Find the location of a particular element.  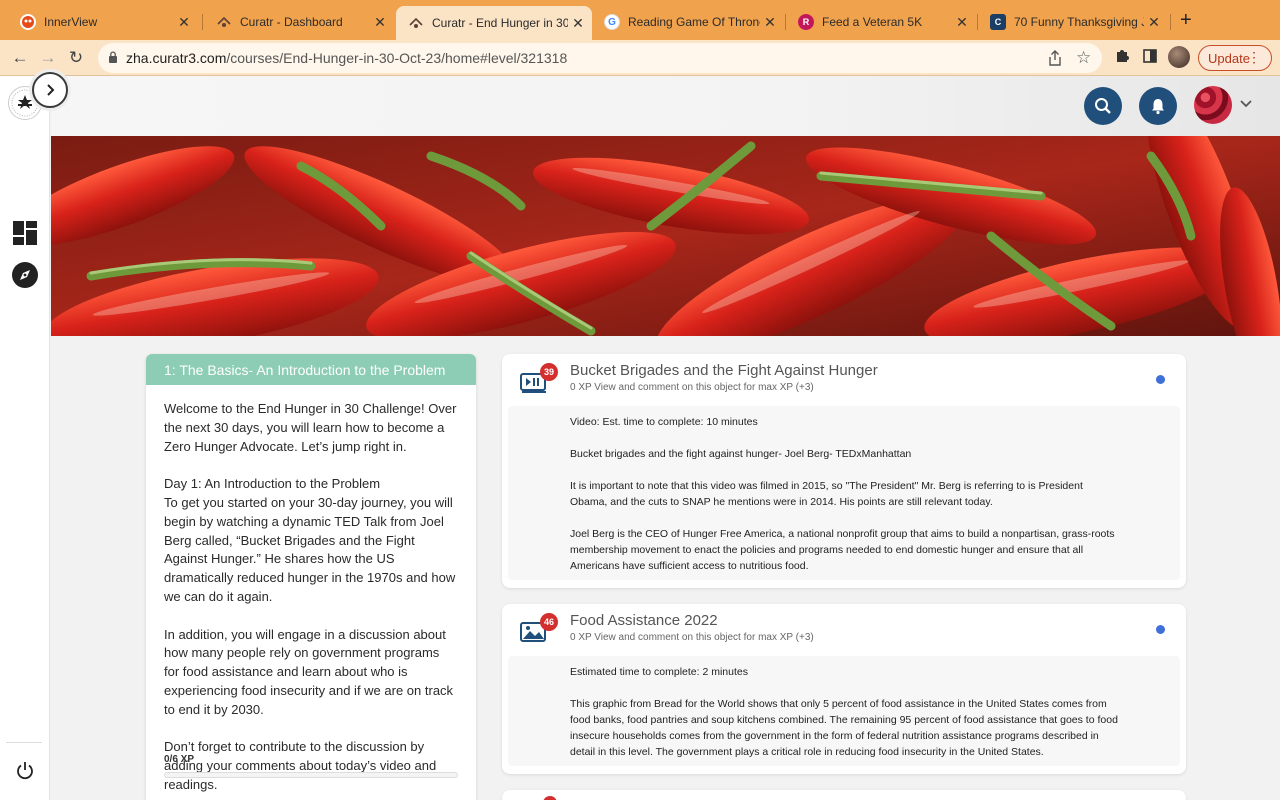

tab-title: Curatr - End Hunger in 30 C is located at coordinates (500, 23).